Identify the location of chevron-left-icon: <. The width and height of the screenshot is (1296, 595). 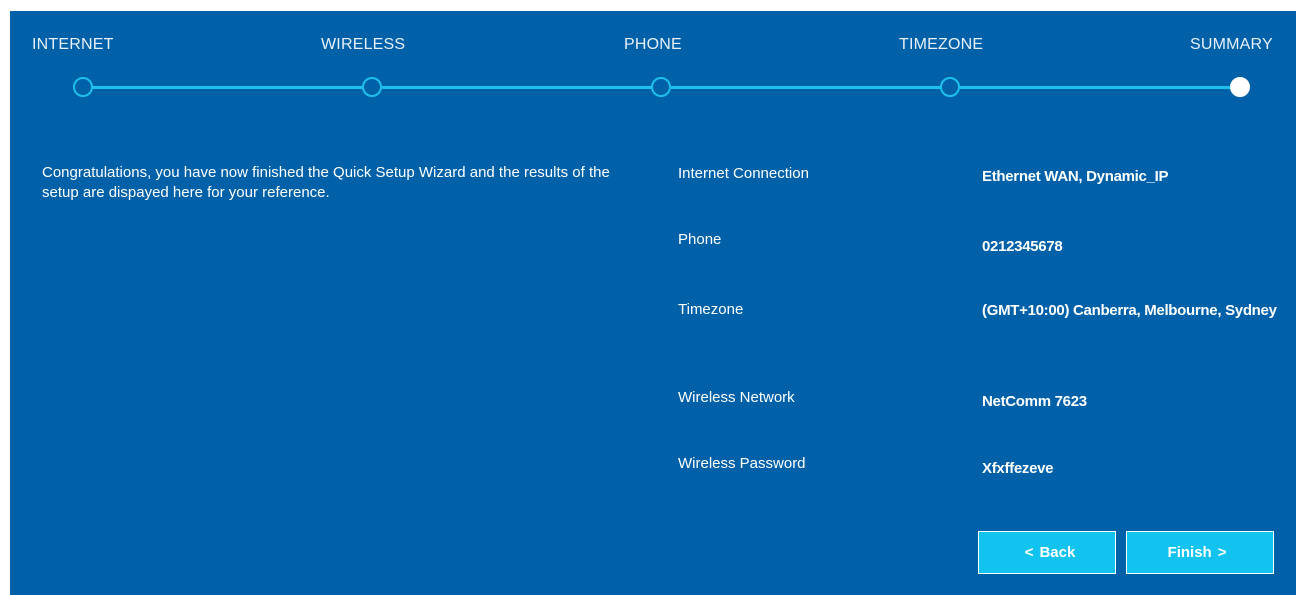
(1029, 552).